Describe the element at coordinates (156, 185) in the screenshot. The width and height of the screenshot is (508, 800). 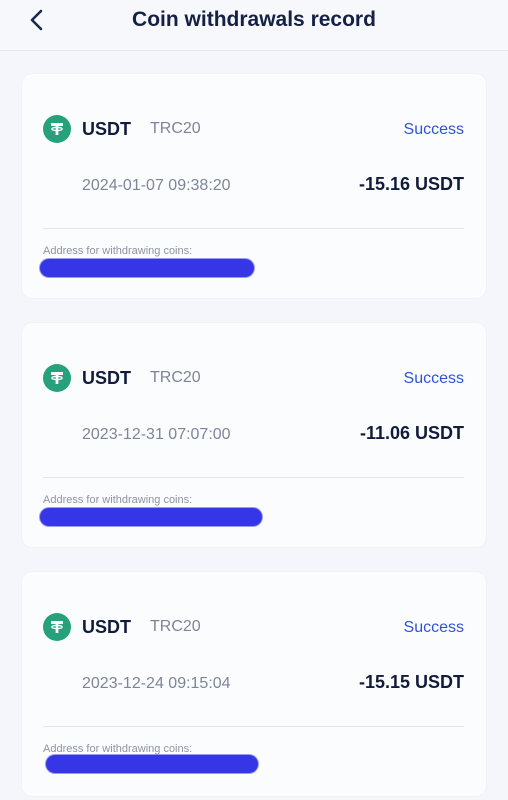
I see `withdrawal-time: 2024-01-07 09:38:20` at that location.